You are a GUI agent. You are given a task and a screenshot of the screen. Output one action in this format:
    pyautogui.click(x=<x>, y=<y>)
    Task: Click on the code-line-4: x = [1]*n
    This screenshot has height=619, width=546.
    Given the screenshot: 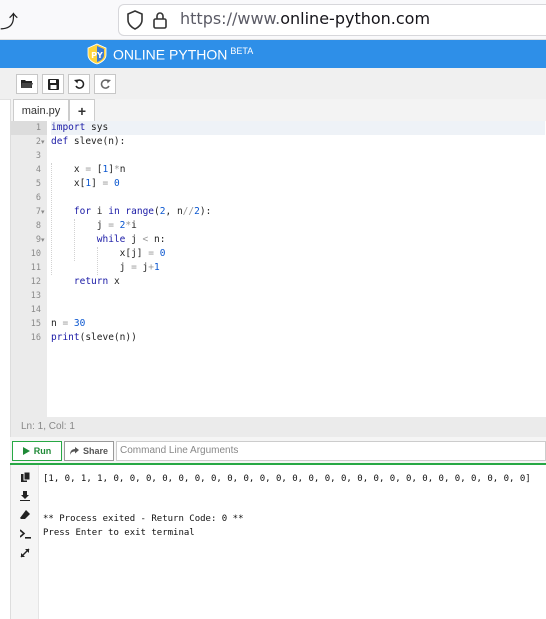 What is the action you would take?
    pyautogui.click(x=88, y=169)
    